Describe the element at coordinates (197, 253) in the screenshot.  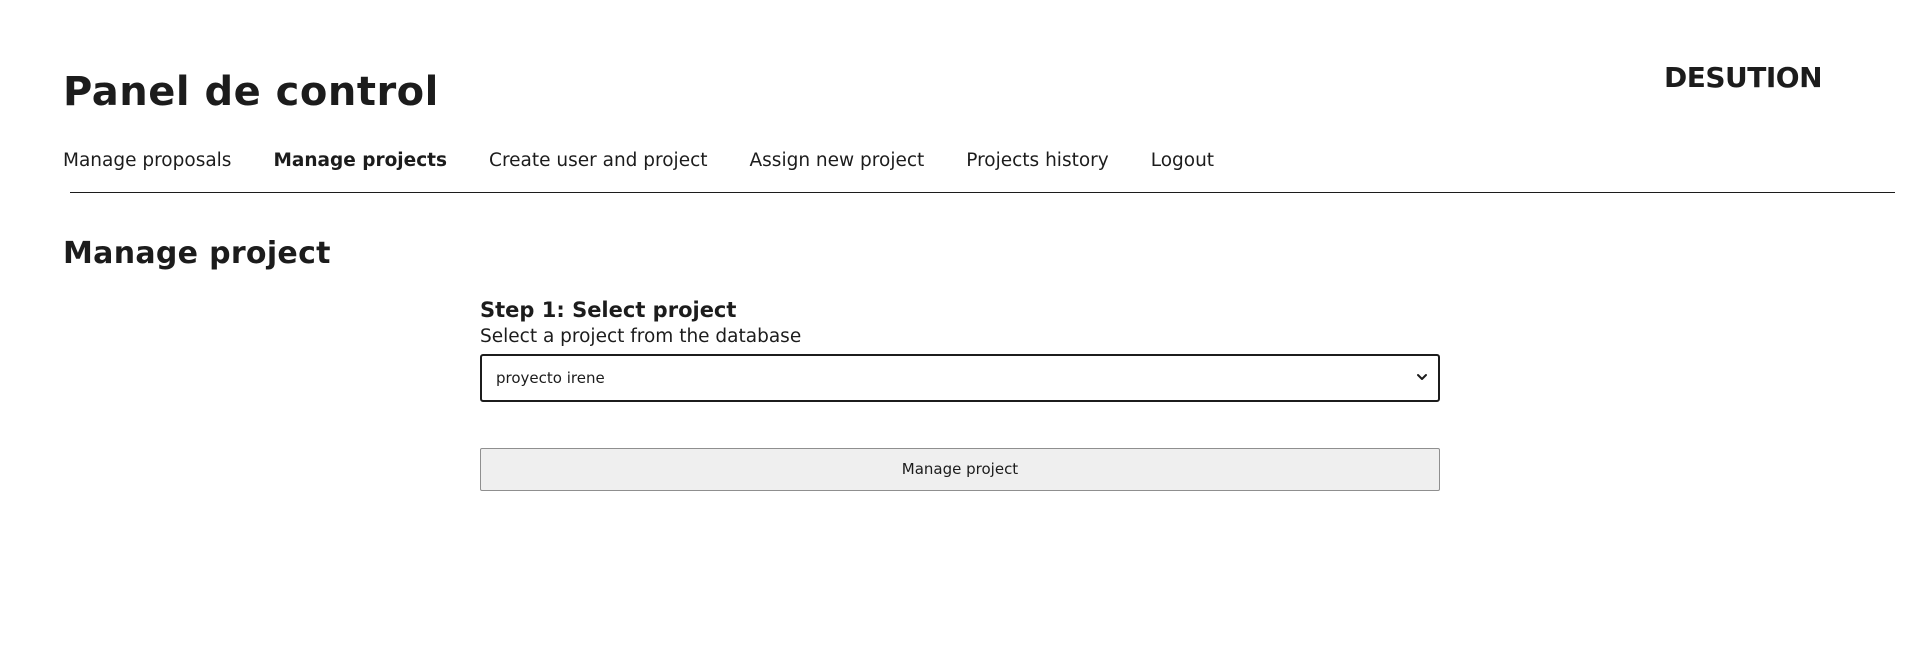
I see `section-title: Manage project` at that location.